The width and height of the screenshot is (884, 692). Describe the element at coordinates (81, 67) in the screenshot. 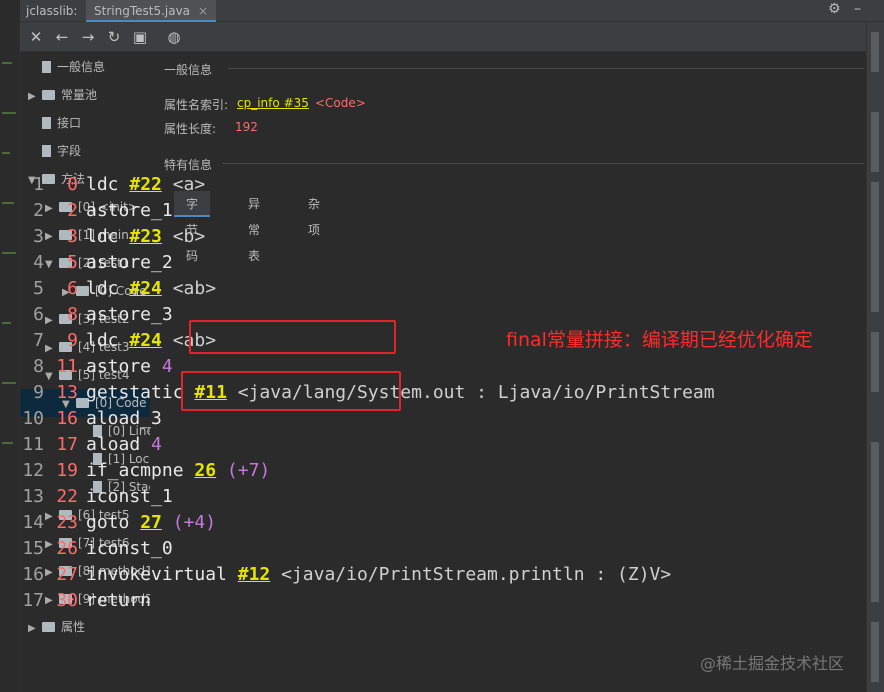

I see `tree-node-label: 一般信息` at that location.